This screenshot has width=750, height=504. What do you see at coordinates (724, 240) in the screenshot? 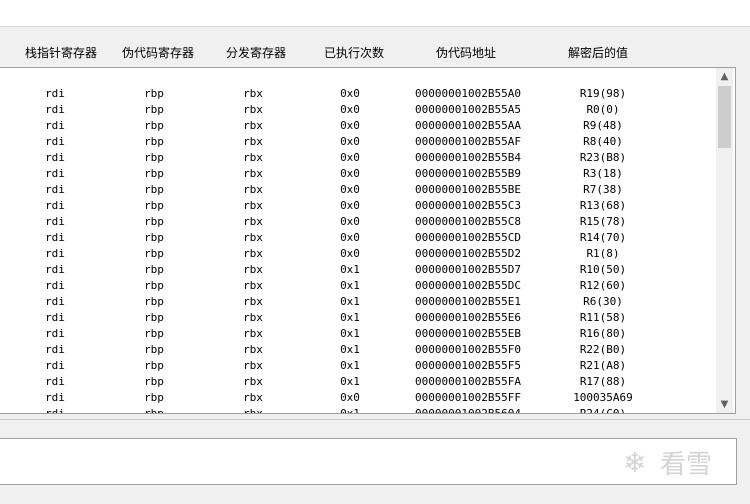
I see `vertical-scrollbar: ▲ ▼` at bounding box center [724, 240].